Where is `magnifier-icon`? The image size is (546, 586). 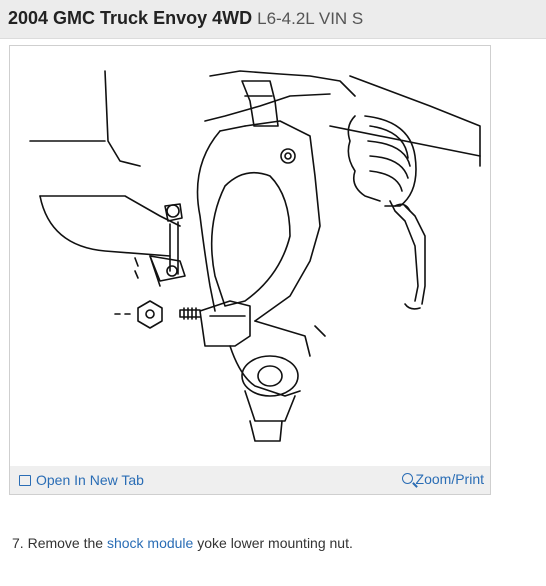
magnifier-icon is located at coordinates (407, 478).